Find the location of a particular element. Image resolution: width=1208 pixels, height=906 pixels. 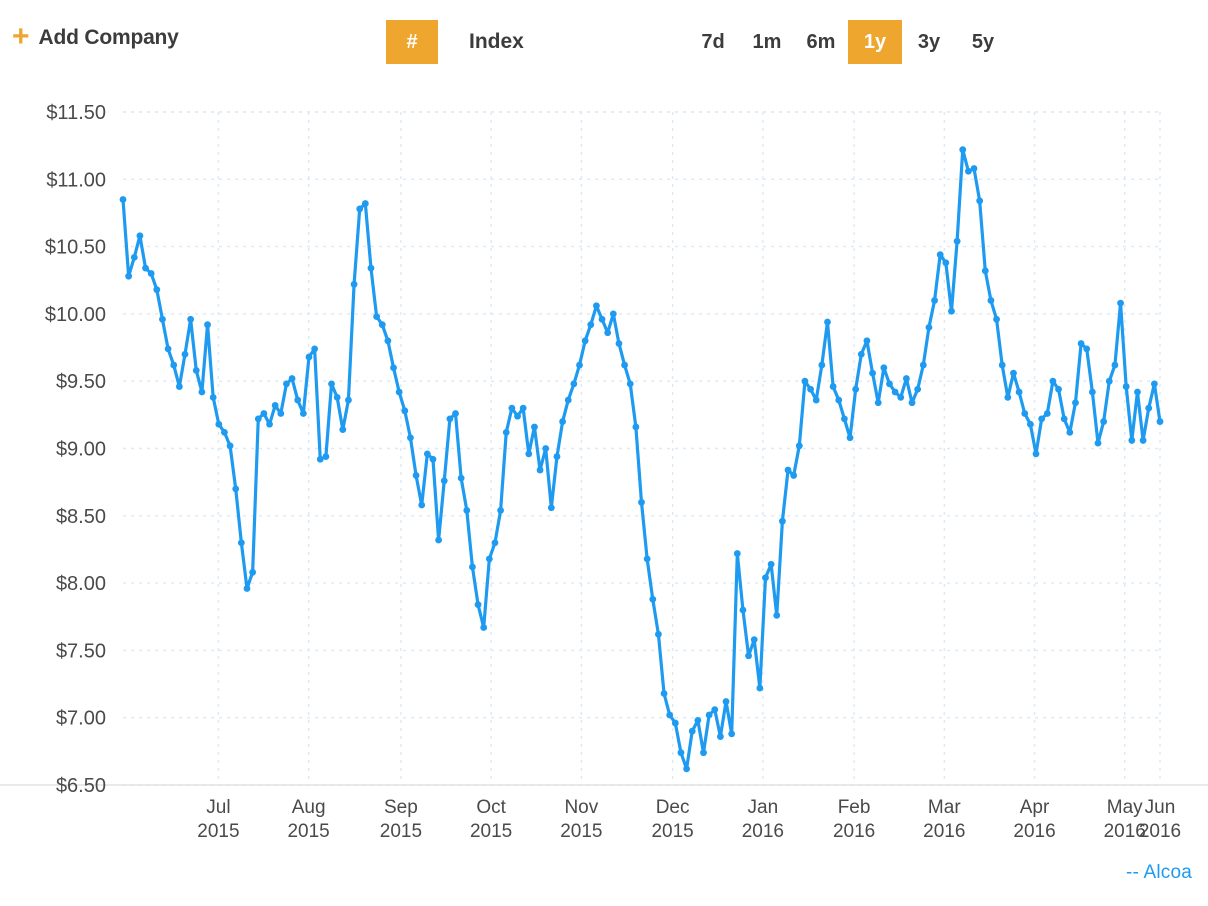

index-hash-badge: # is located at coordinates (412, 42).